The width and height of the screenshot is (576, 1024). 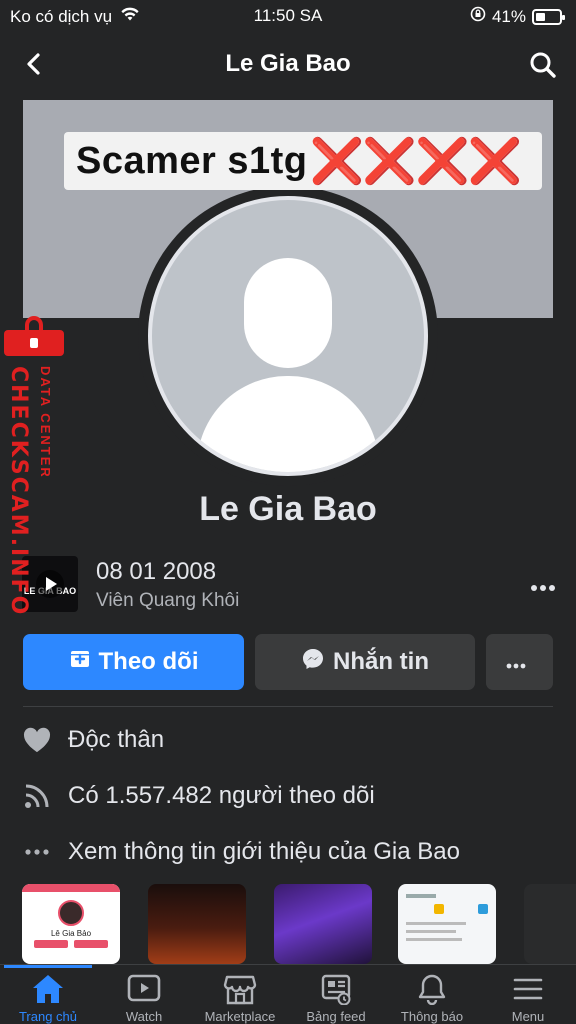 I want to click on page-title: Le Gia Bao, so click(x=288, y=63).